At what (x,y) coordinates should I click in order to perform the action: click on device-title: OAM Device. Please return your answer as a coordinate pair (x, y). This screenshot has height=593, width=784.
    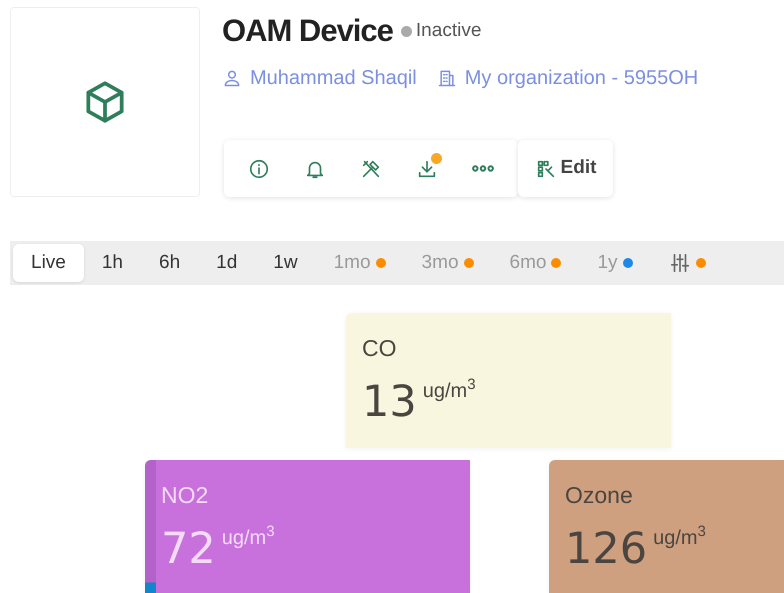
    Looking at the image, I should click on (307, 31).